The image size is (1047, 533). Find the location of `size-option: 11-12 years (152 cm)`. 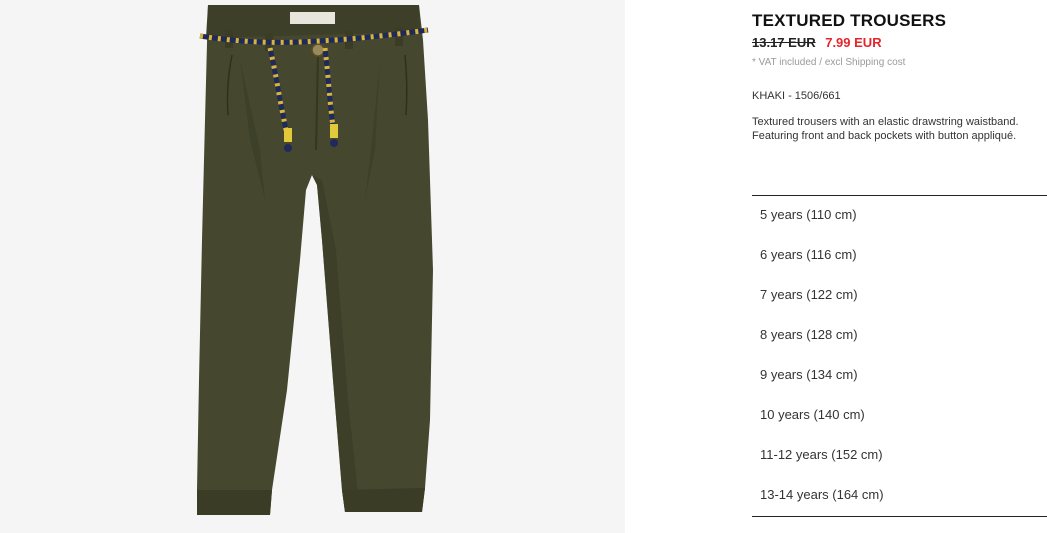

size-option: 11-12 years (152 cm) is located at coordinates (899, 456).